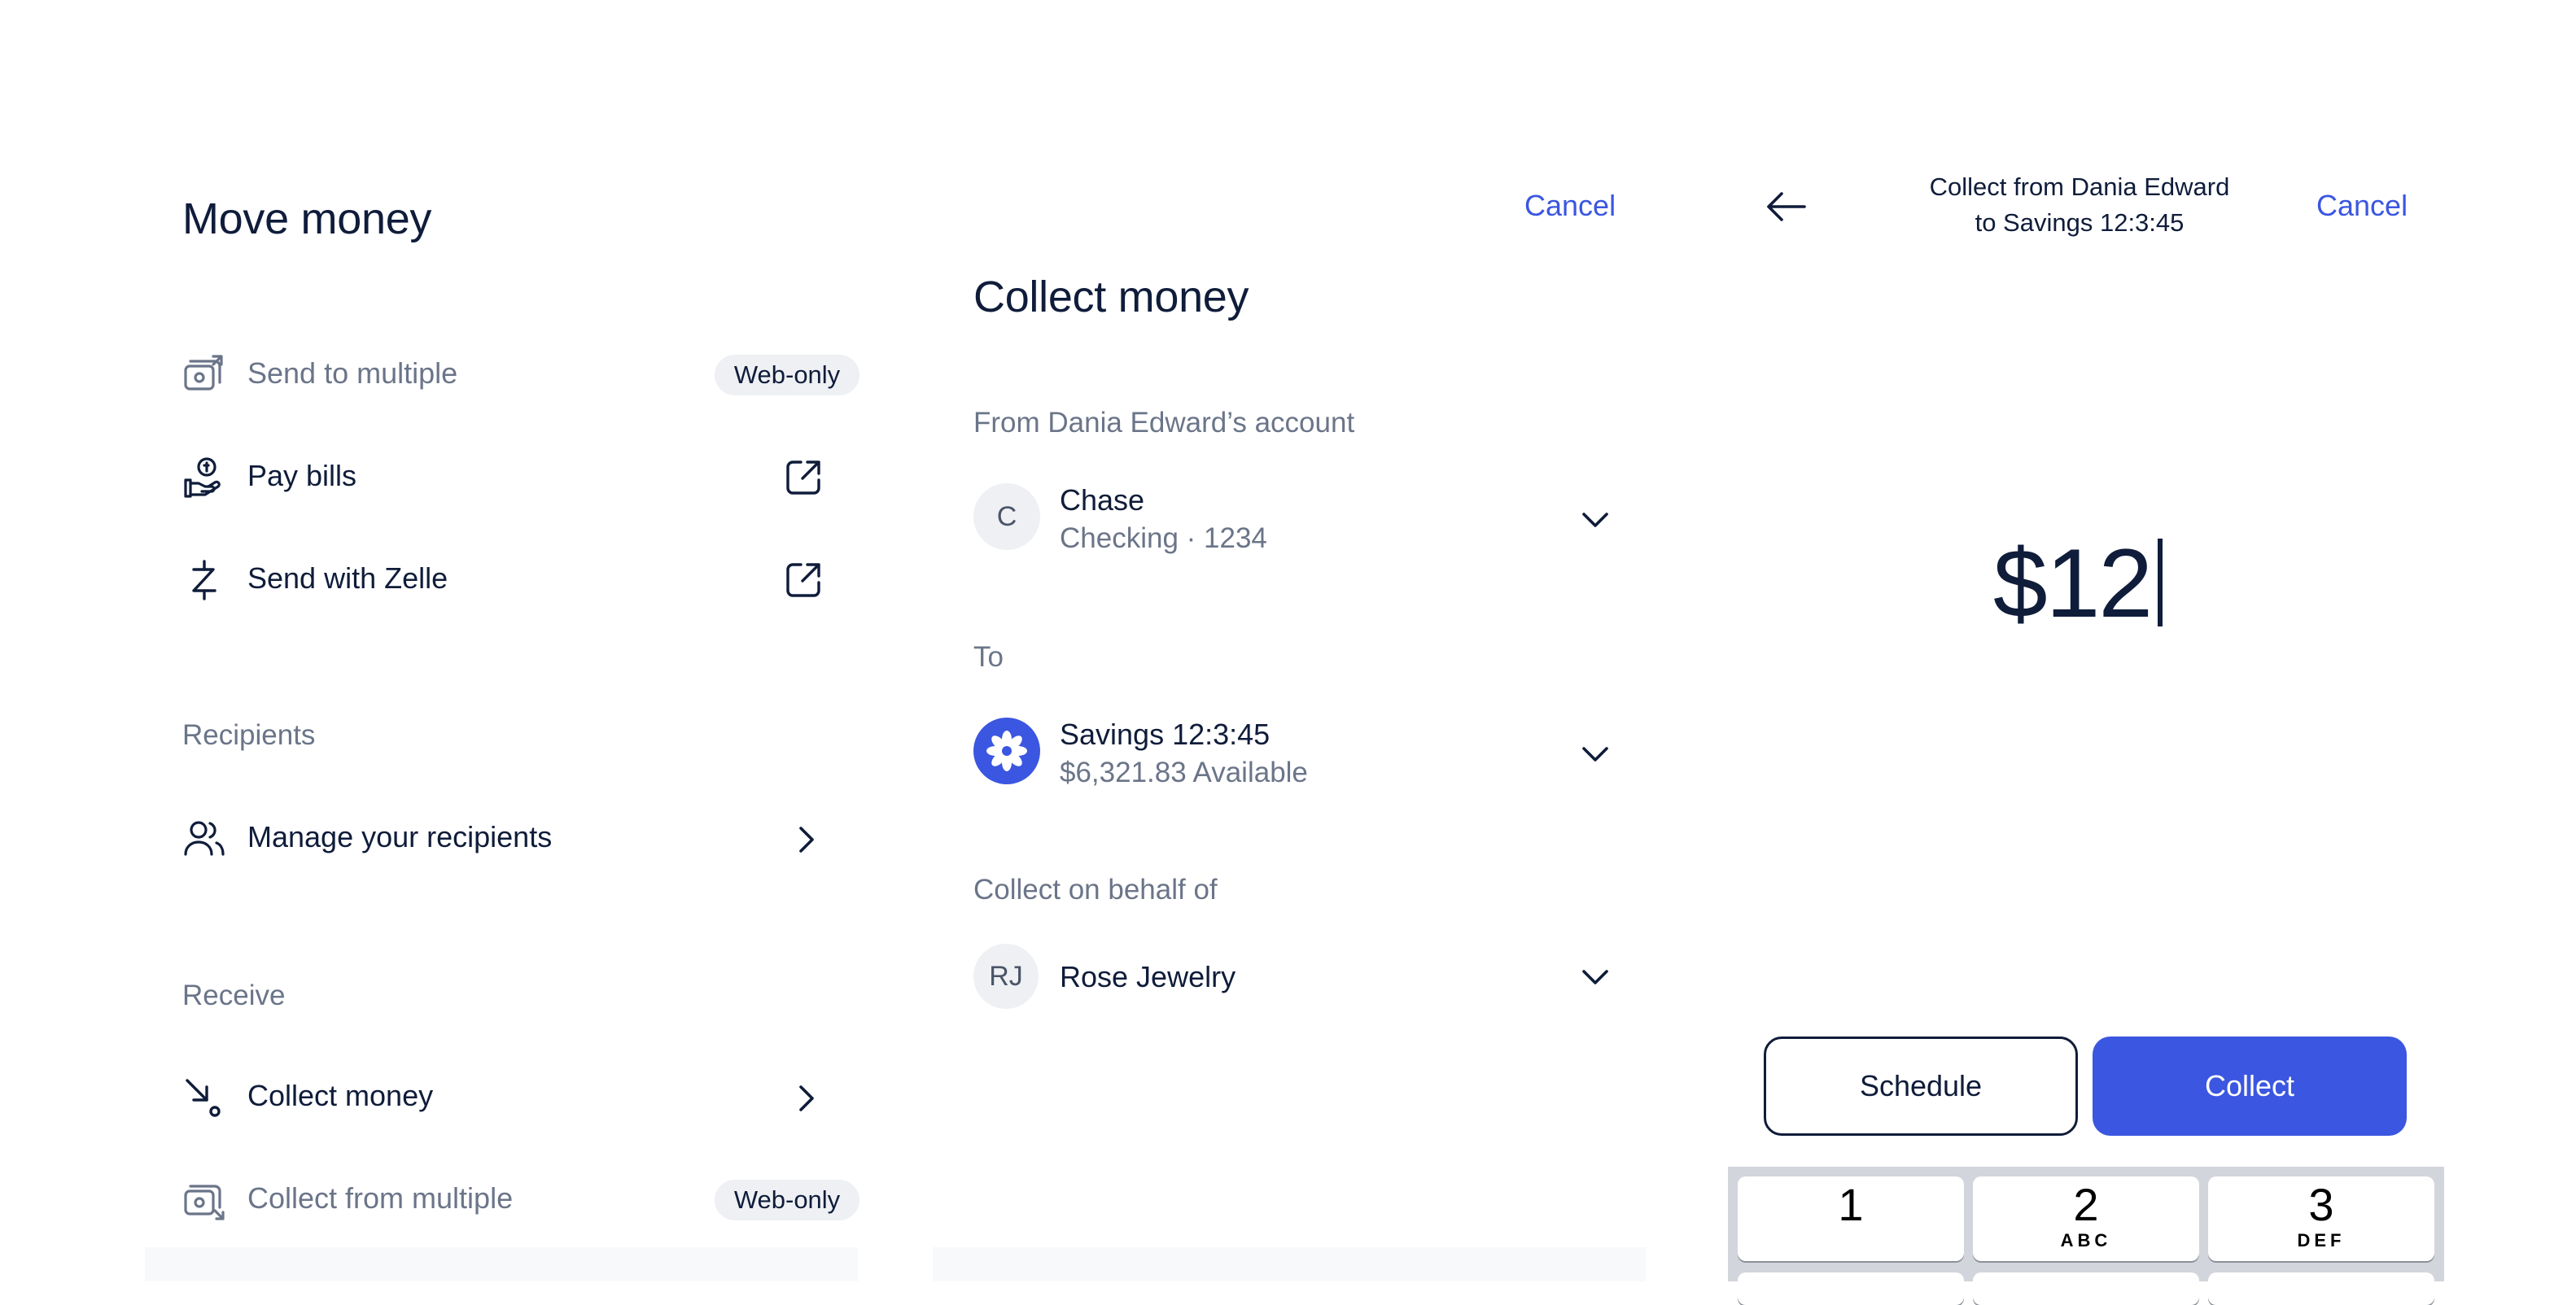 The height and width of the screenshot is (1305, 2576). What do you see at coordinates (204, 1200) in the screenshot?
I see `collect-multiple-icon` at bounding box center [204, 1200].